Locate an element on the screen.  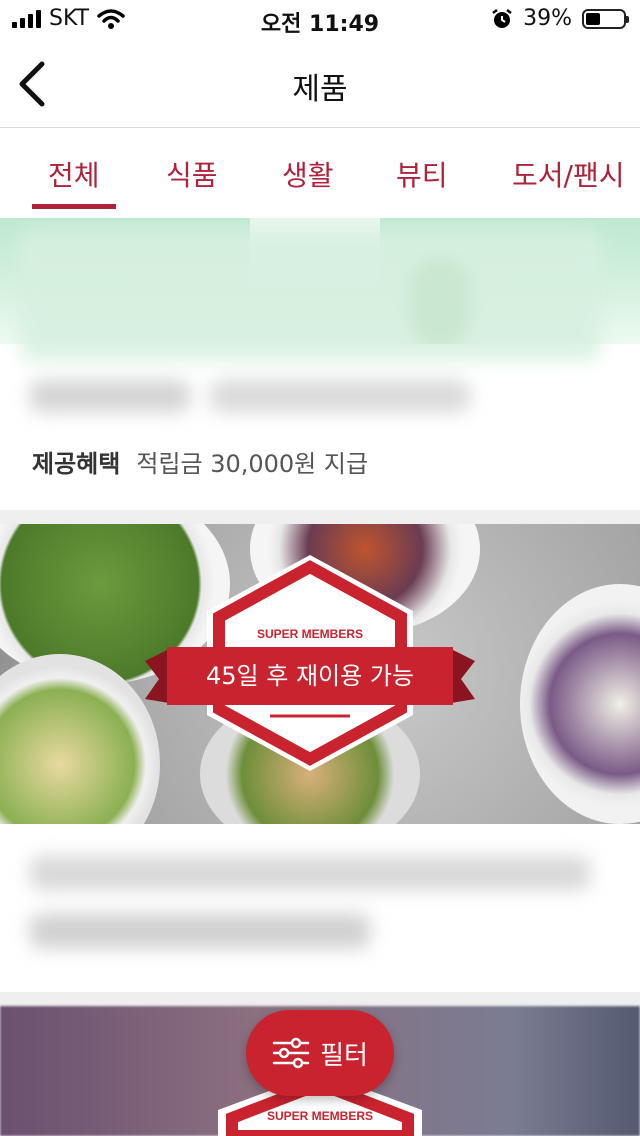
badge-title: SUPER MEMBERS is located at coordinates (310, 634).